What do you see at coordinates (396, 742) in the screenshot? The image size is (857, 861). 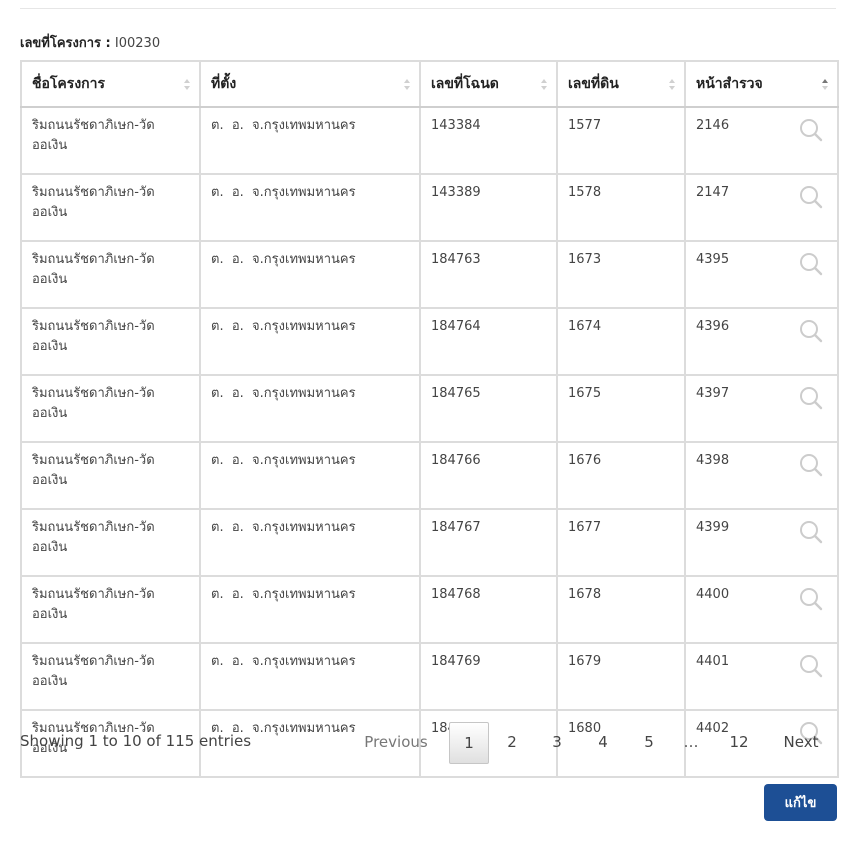 I see `previous-button: Previous` at bounding box center [396, 742].